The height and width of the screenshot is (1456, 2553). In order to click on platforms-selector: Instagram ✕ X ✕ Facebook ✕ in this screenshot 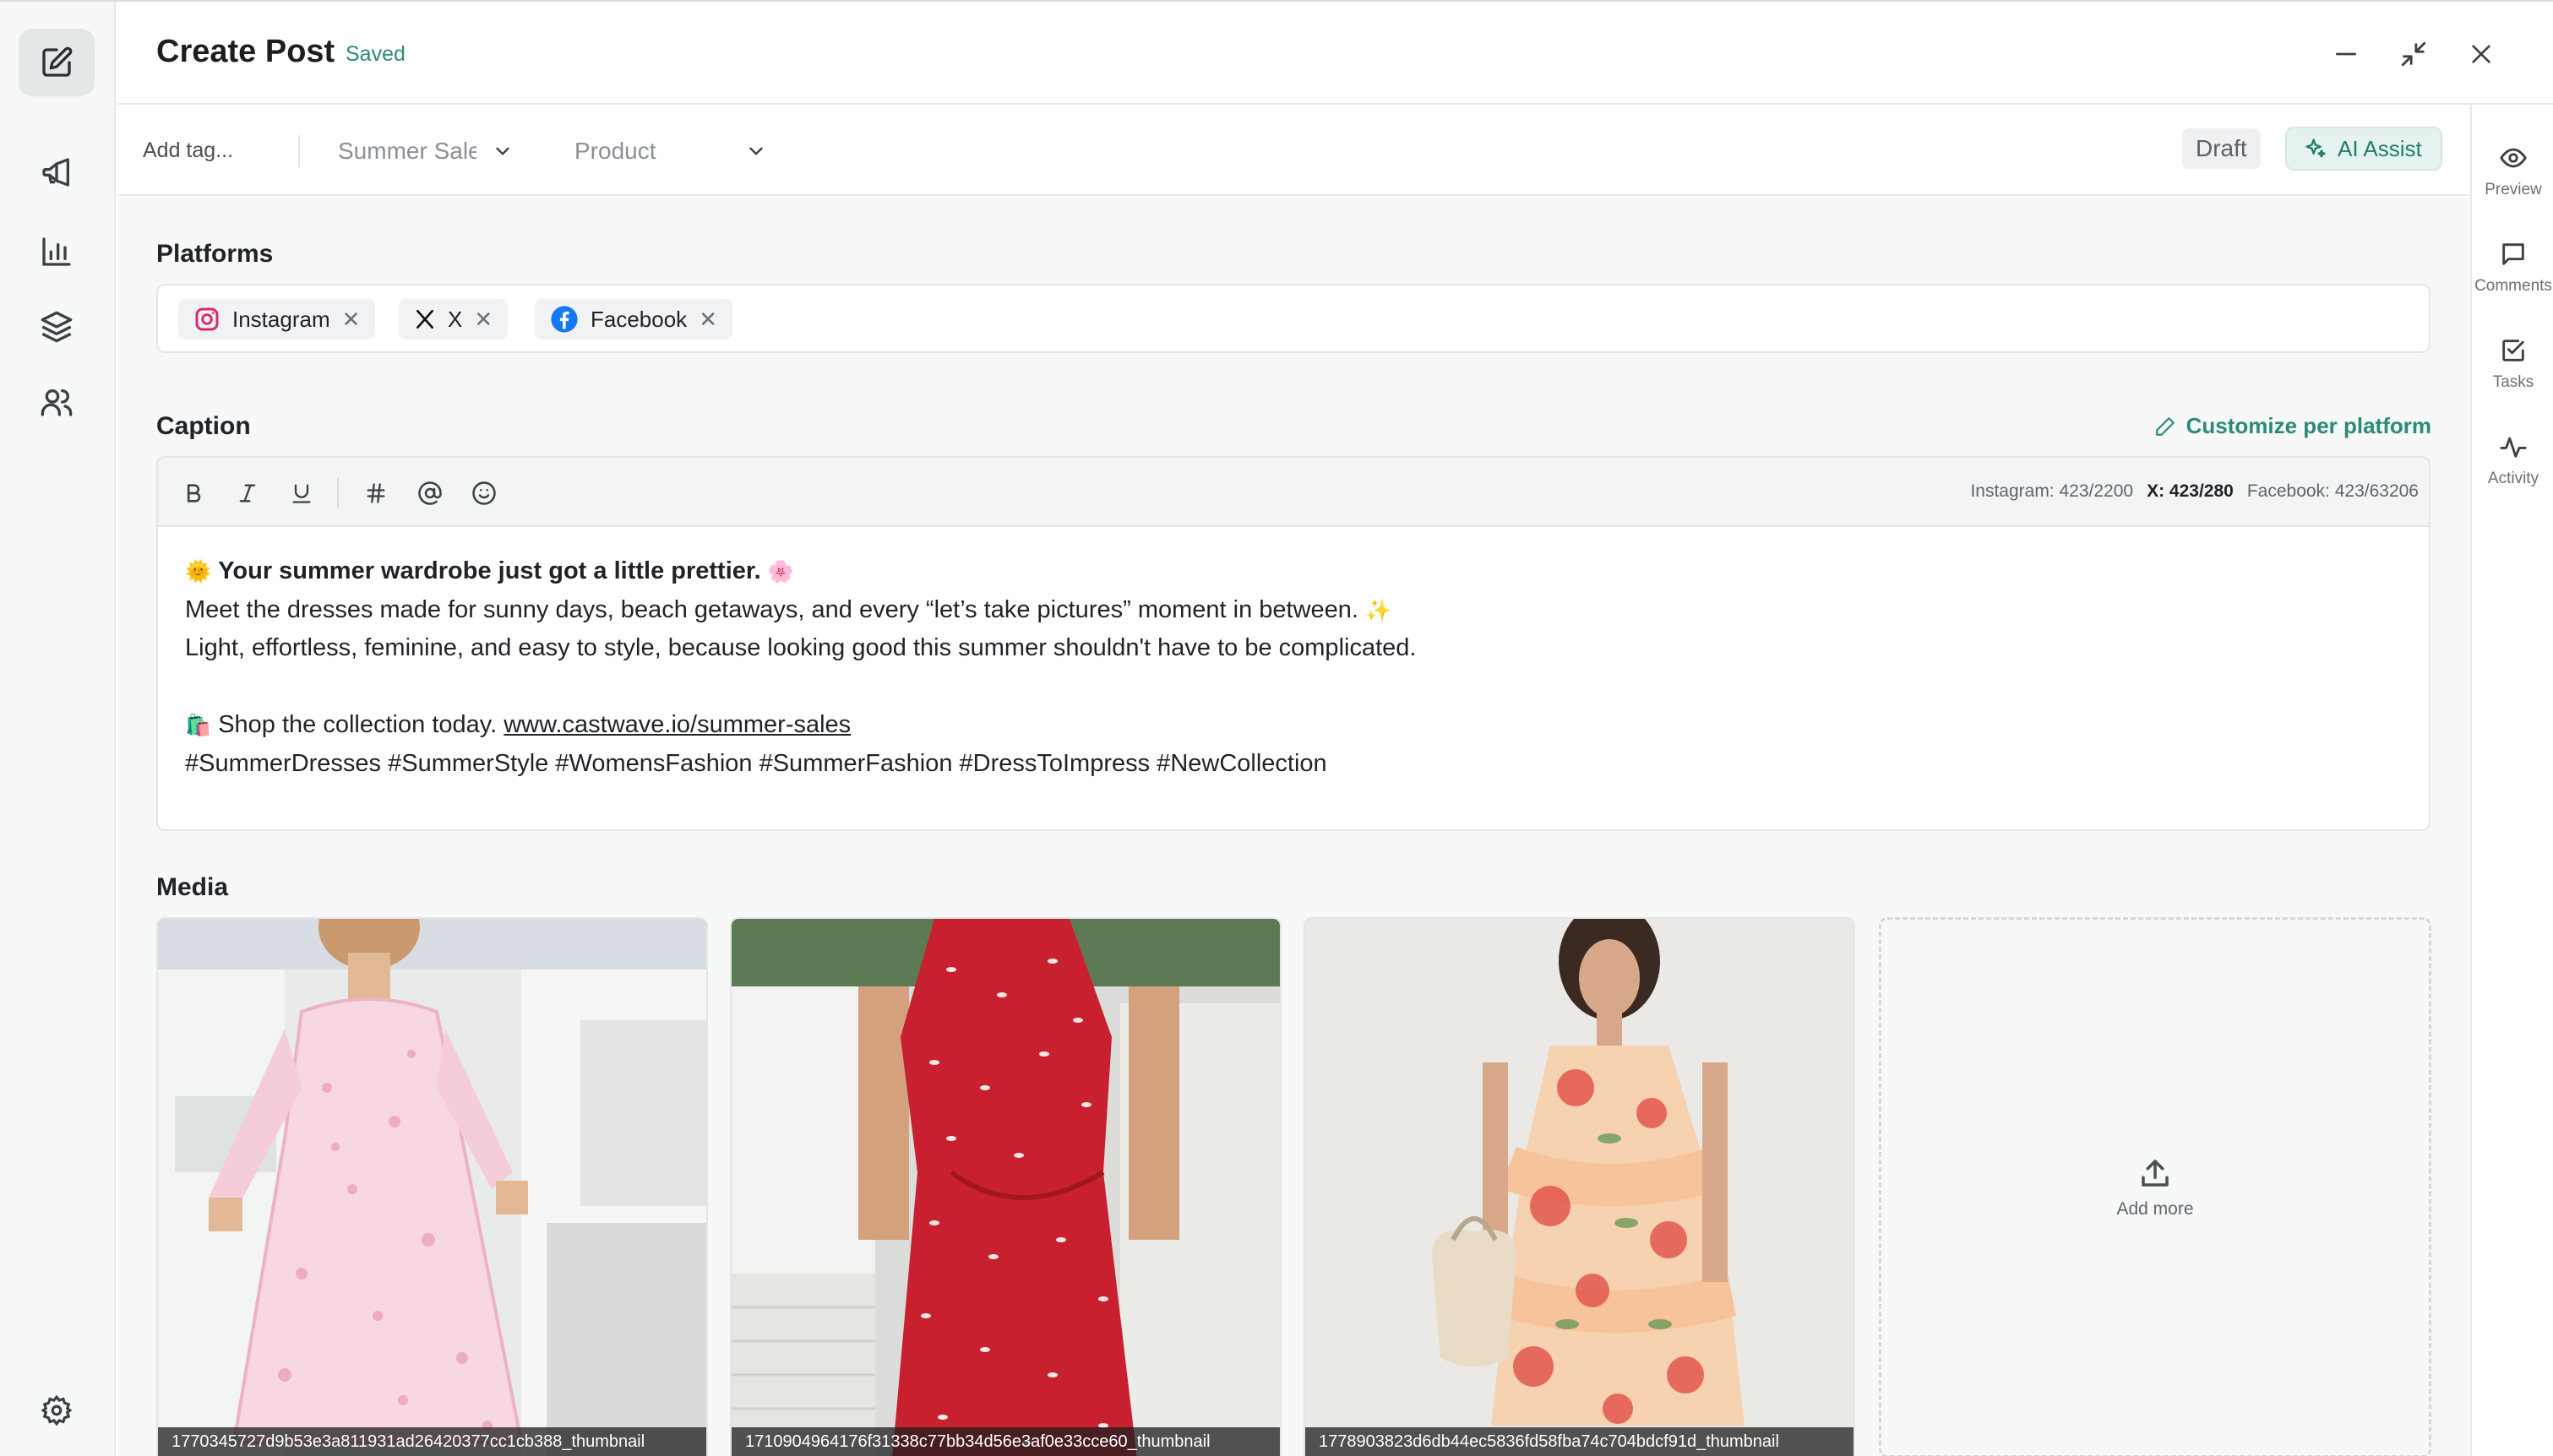, I will do `click(1293, 318)`.